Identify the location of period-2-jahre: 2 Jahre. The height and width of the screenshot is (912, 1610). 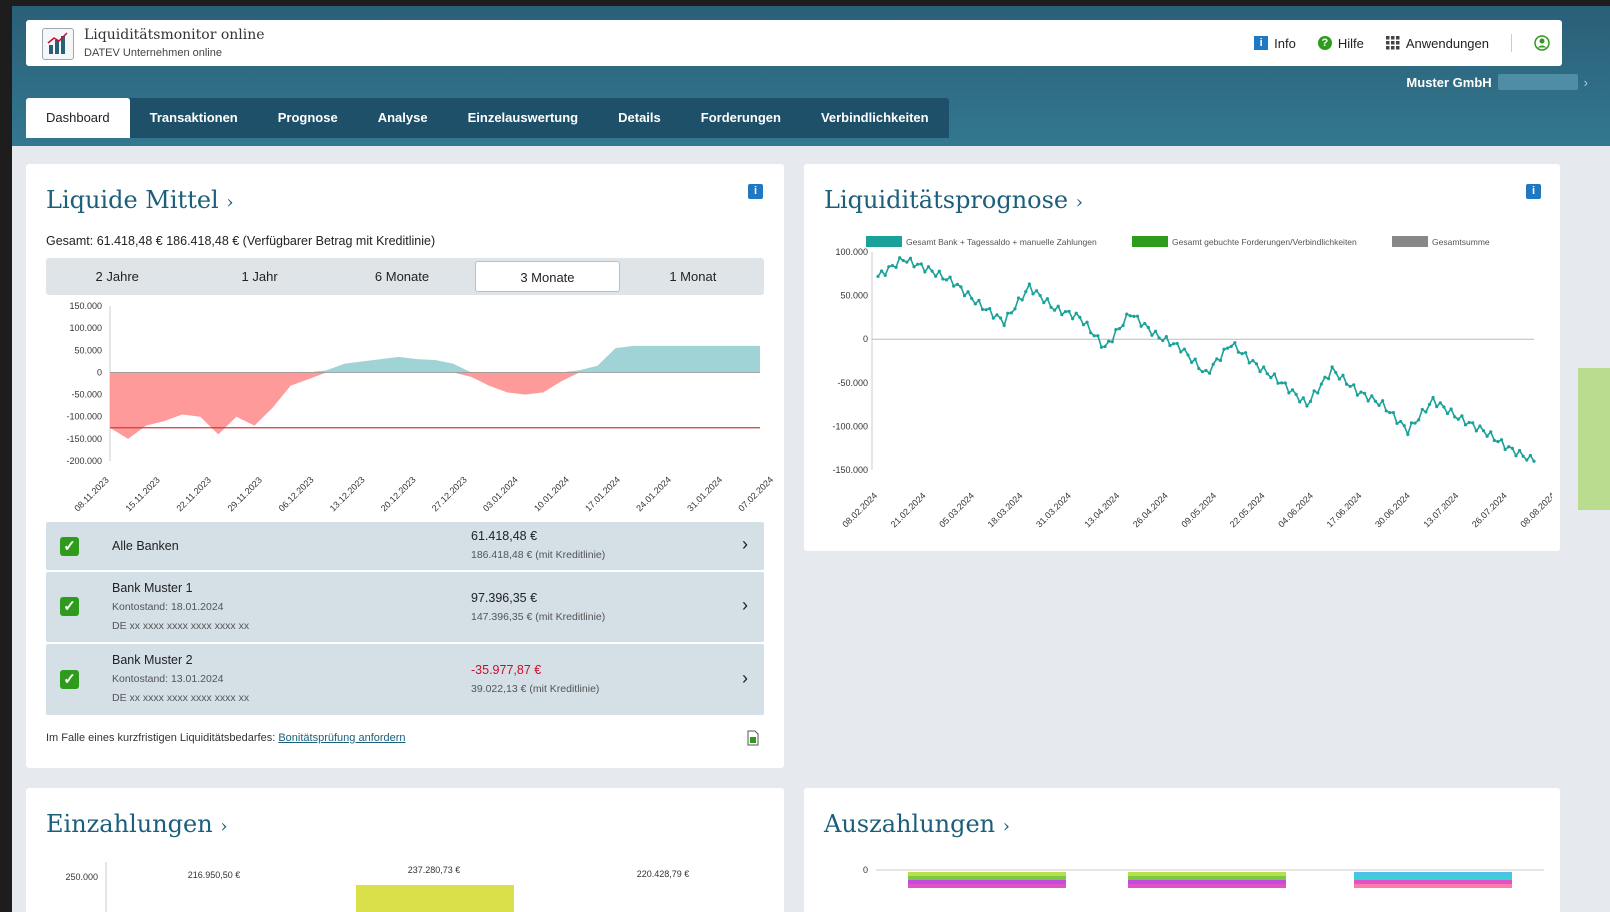
(117, 276).